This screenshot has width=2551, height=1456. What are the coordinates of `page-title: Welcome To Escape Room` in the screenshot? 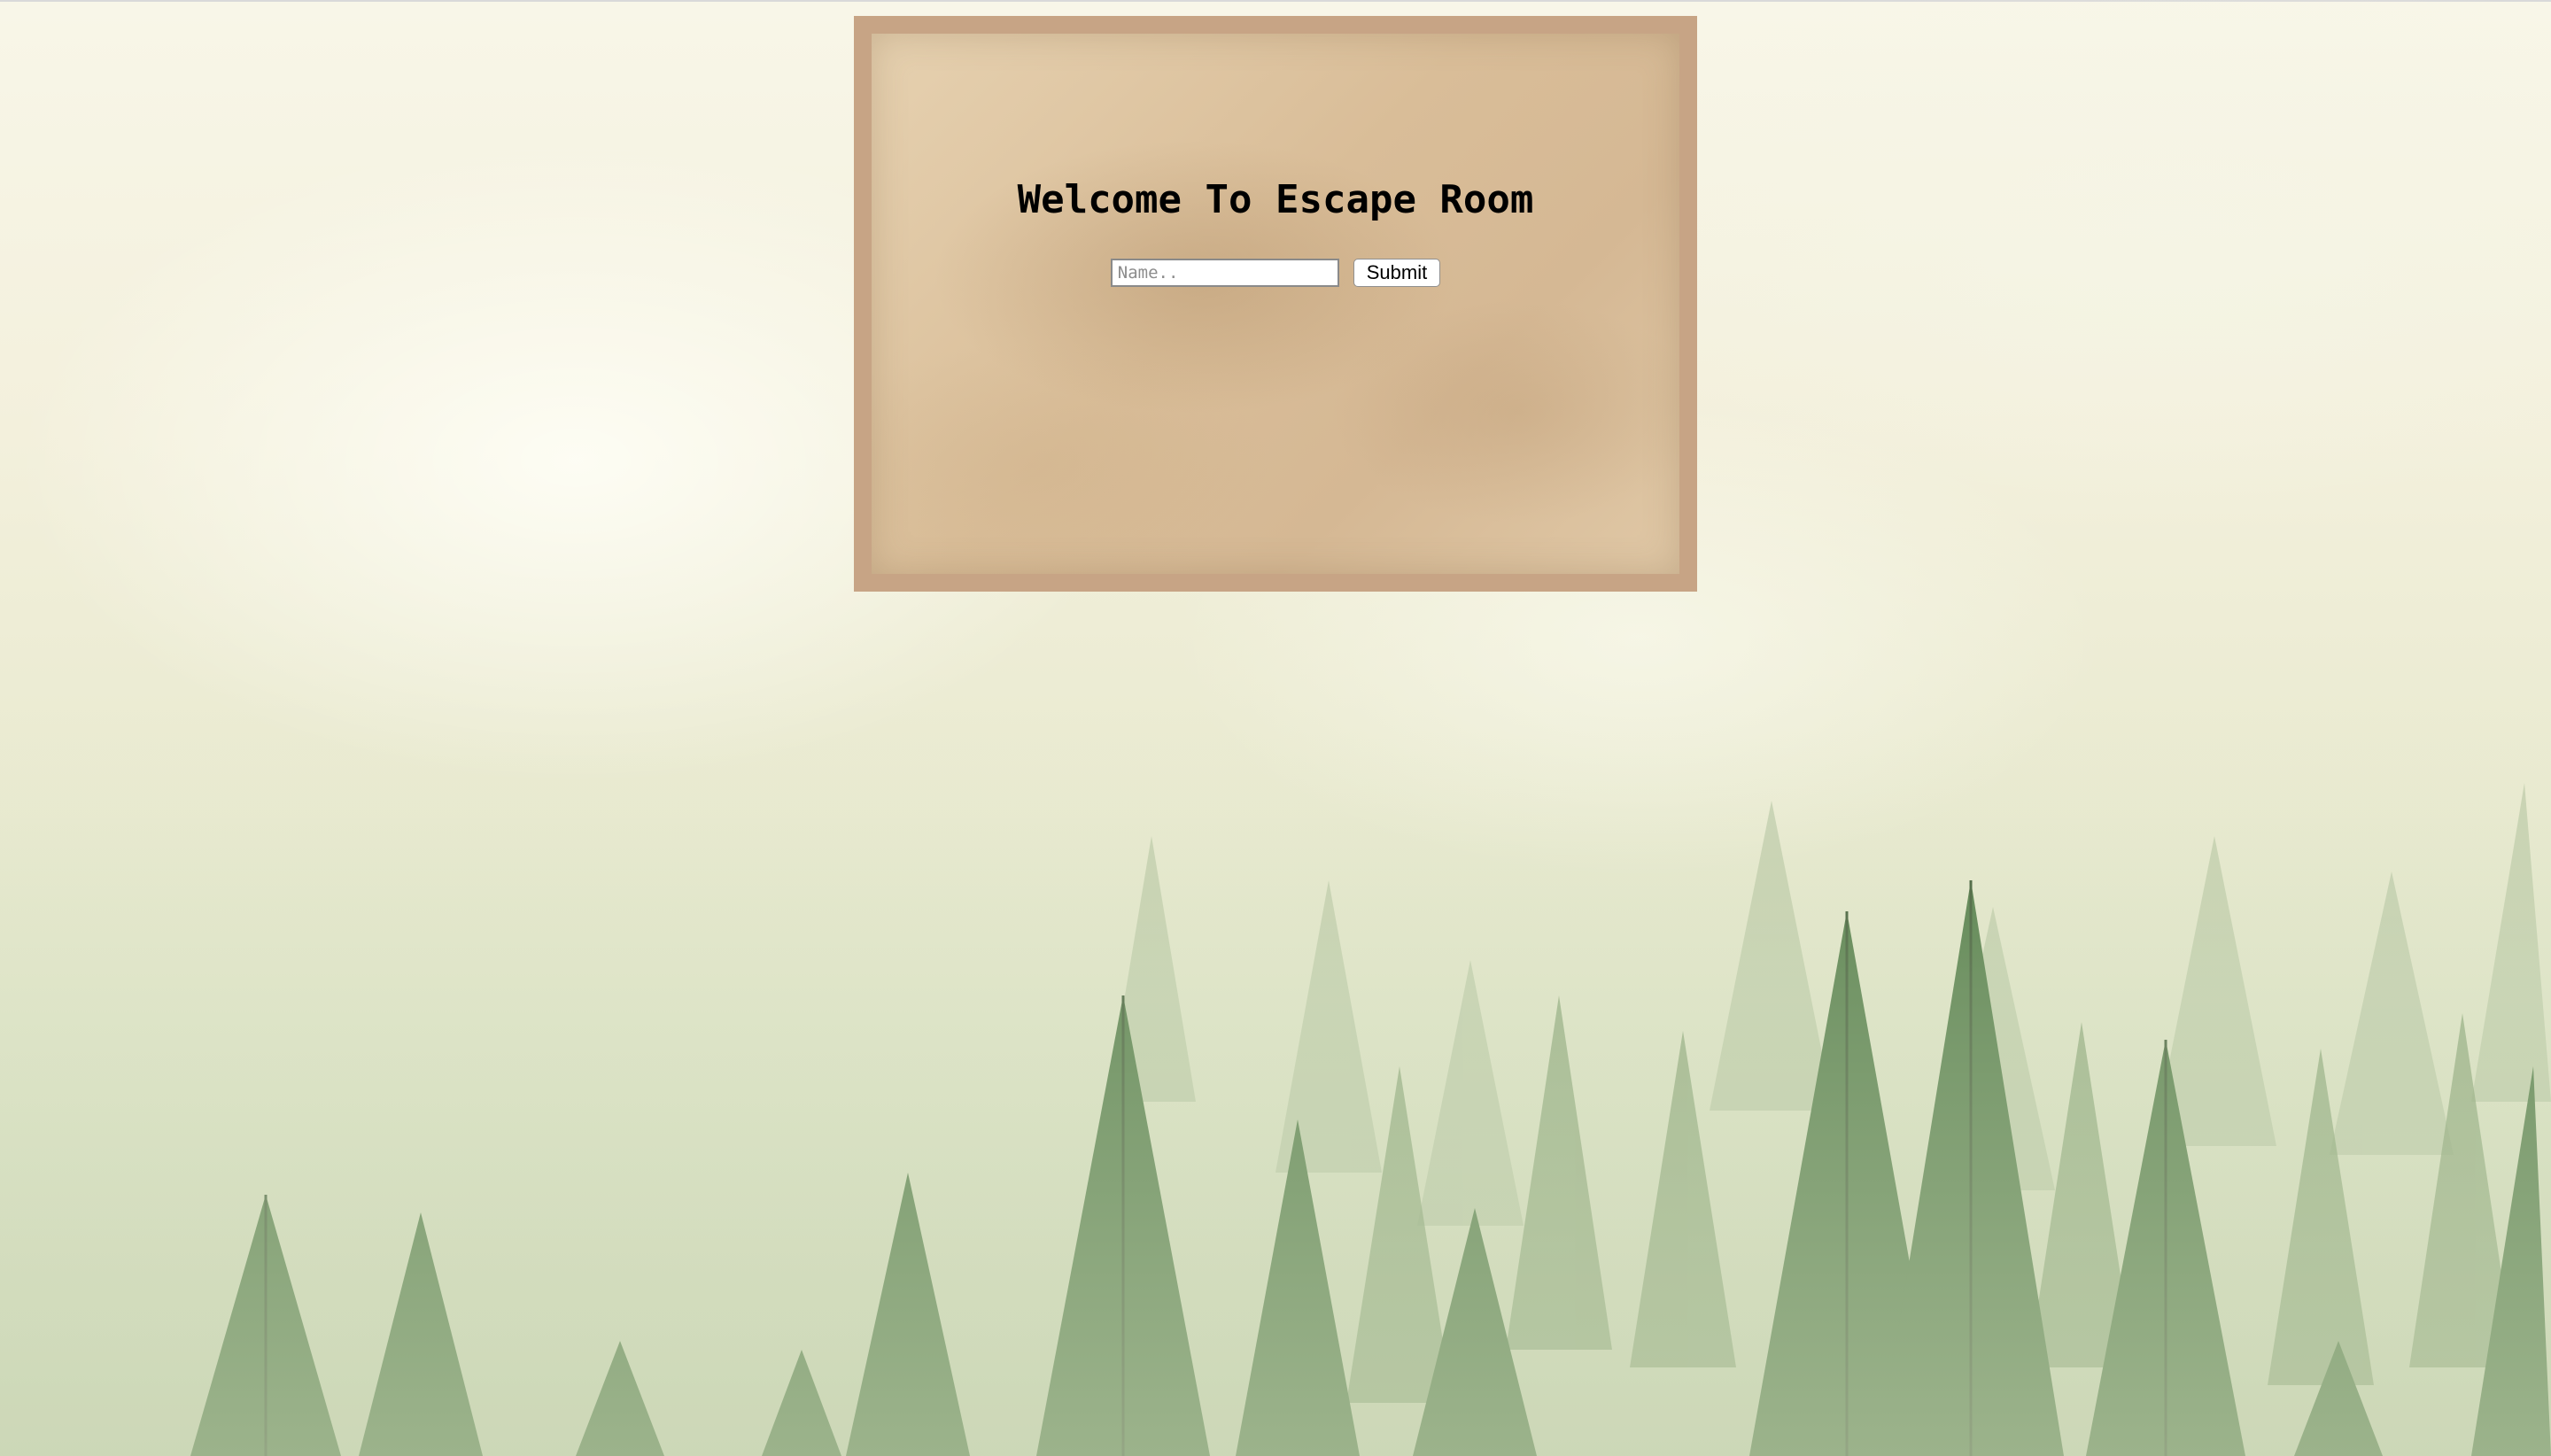 It's located at (1275, 199).